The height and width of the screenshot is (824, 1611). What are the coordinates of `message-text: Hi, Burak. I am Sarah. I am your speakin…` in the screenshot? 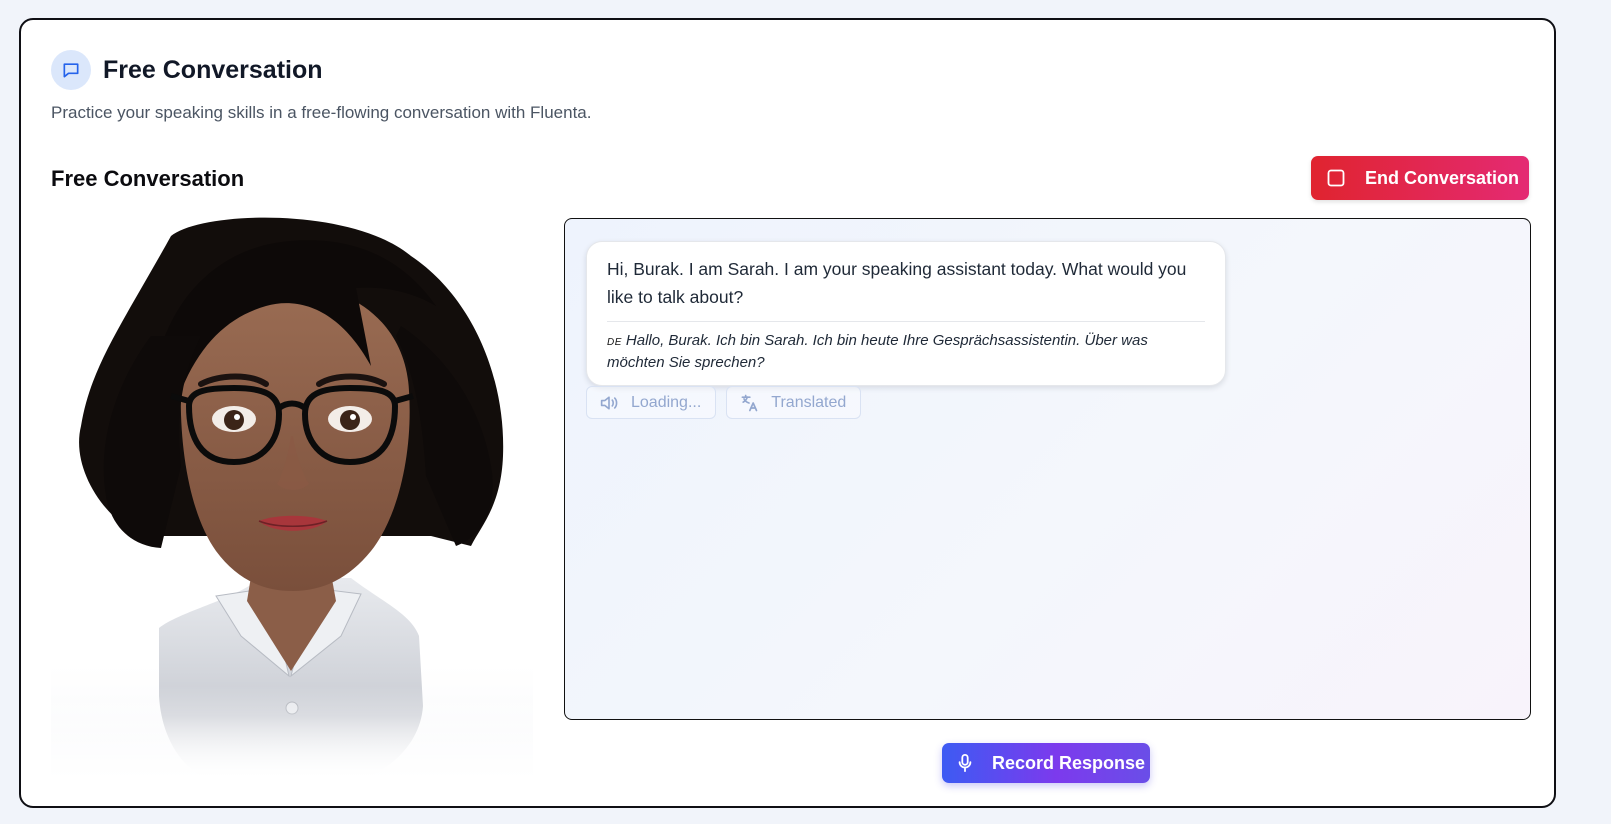 It's located at (897, 283).